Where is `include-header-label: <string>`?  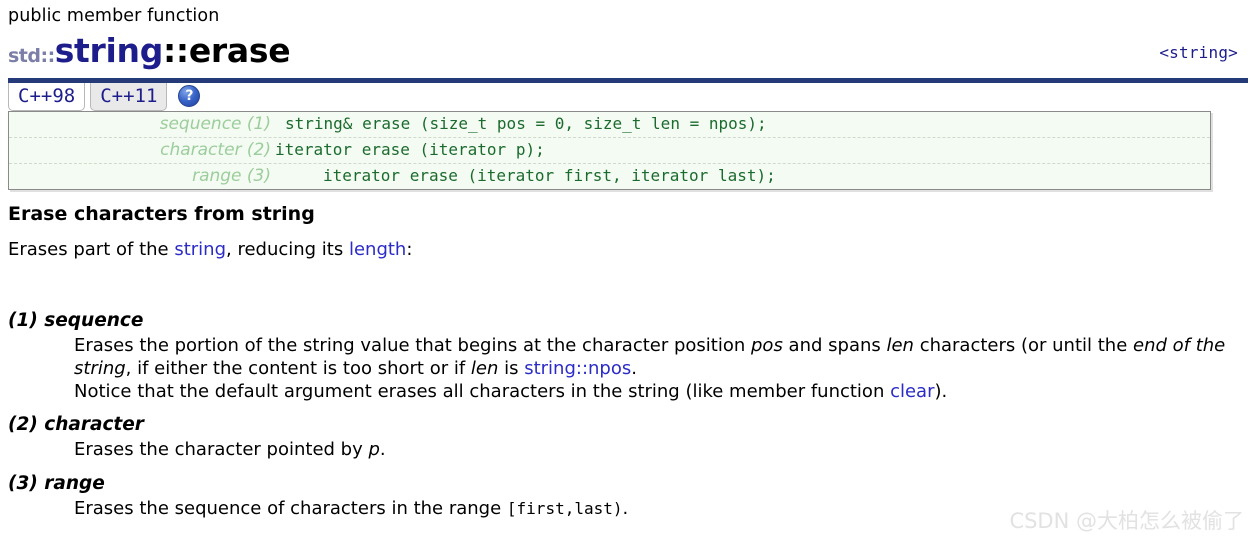 include-header-label: <string> is located at coordinates (1198, 52).